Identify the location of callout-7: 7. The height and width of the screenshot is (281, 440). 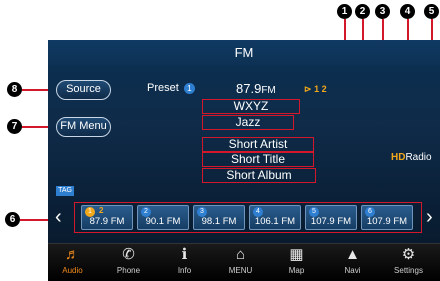
(14, 126).